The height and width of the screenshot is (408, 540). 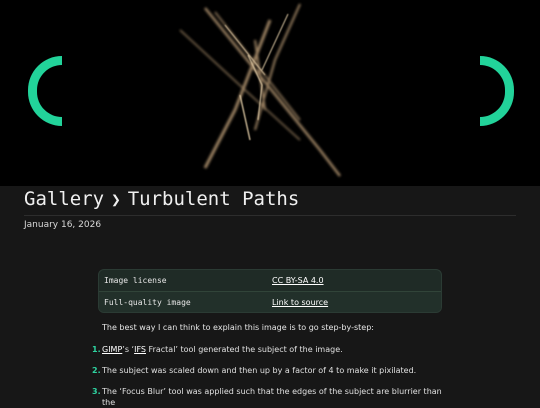 I want to click on list-number: 2., so click(x=96, y=370).